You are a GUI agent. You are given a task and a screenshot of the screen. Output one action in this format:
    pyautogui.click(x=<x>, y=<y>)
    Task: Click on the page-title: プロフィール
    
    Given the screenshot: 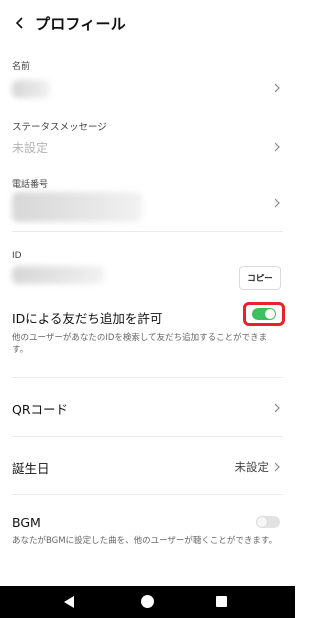 What is the action you would take?
    pyautogui.click(x=80, y=24)
    